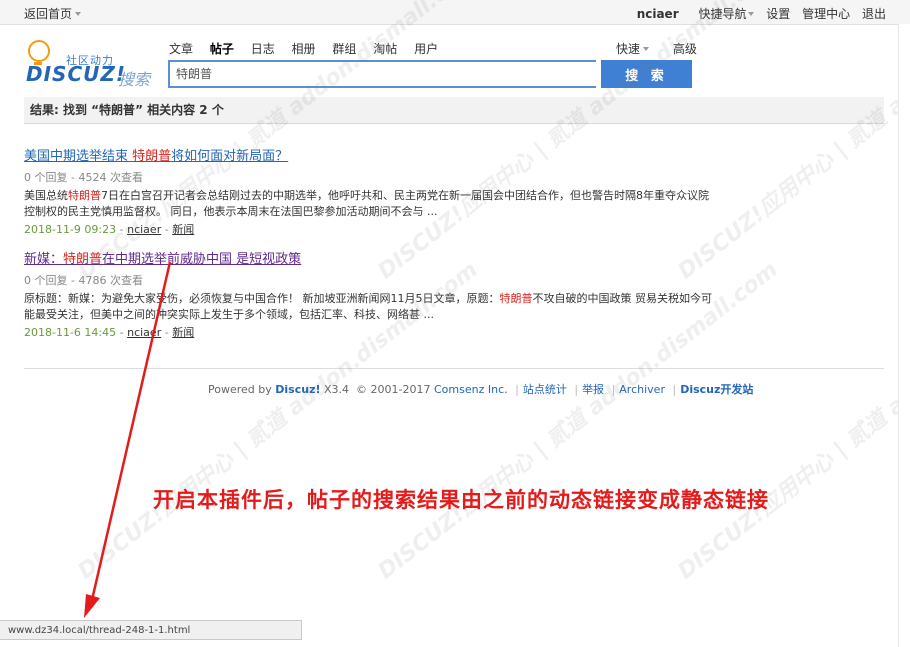 The width and height of the screenshot is (910, 647). What do you see at coordinates (151, 630) in the screenshot?
I see `browser-status-bar: www.dz34.local/thread-248-1-1.html` at bounding box center [151, 630].